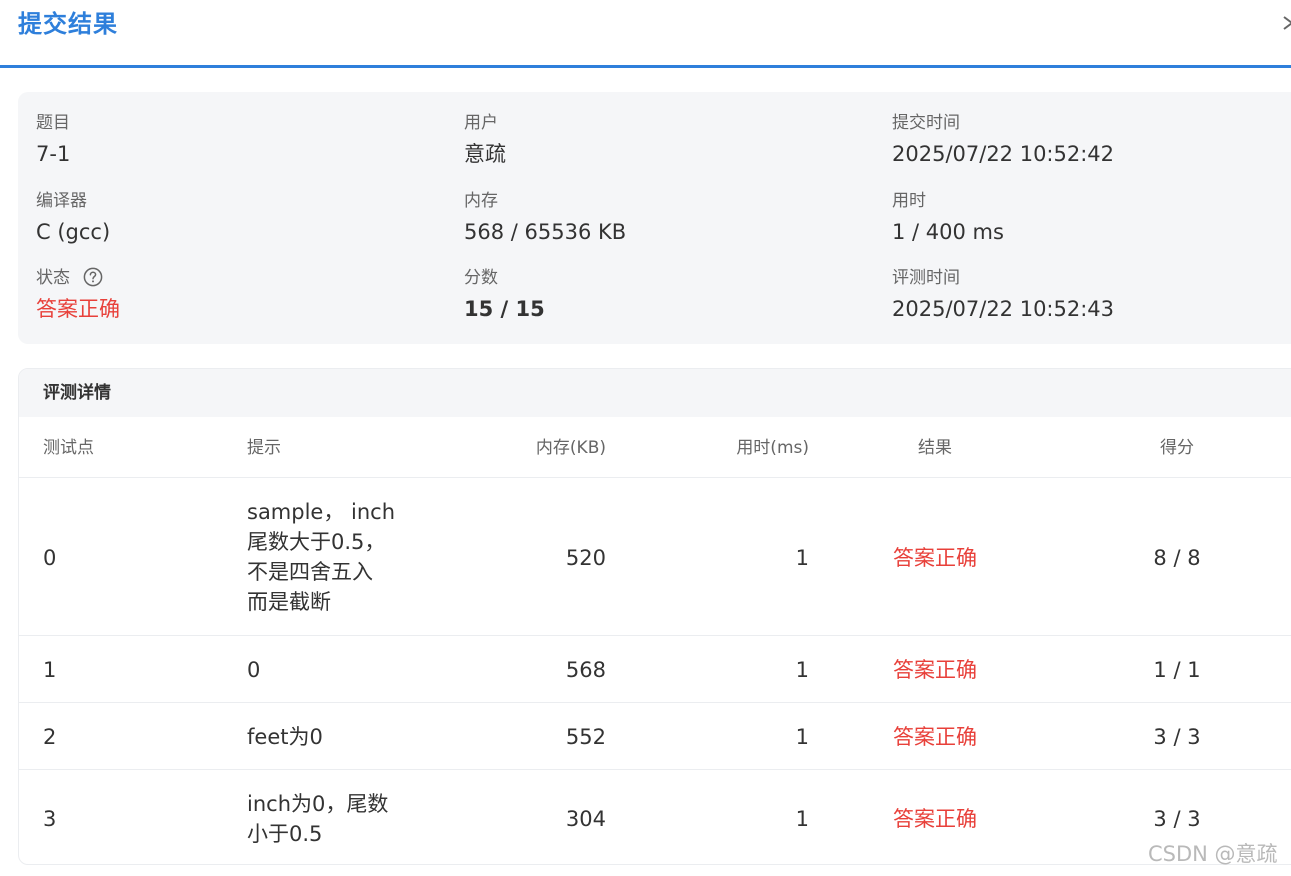 The image size is (1291, 876). Describe the element at coordinates (73, 218) in the screenshot. I see `compiler-field: 编译器 C (gcc)` at that location.